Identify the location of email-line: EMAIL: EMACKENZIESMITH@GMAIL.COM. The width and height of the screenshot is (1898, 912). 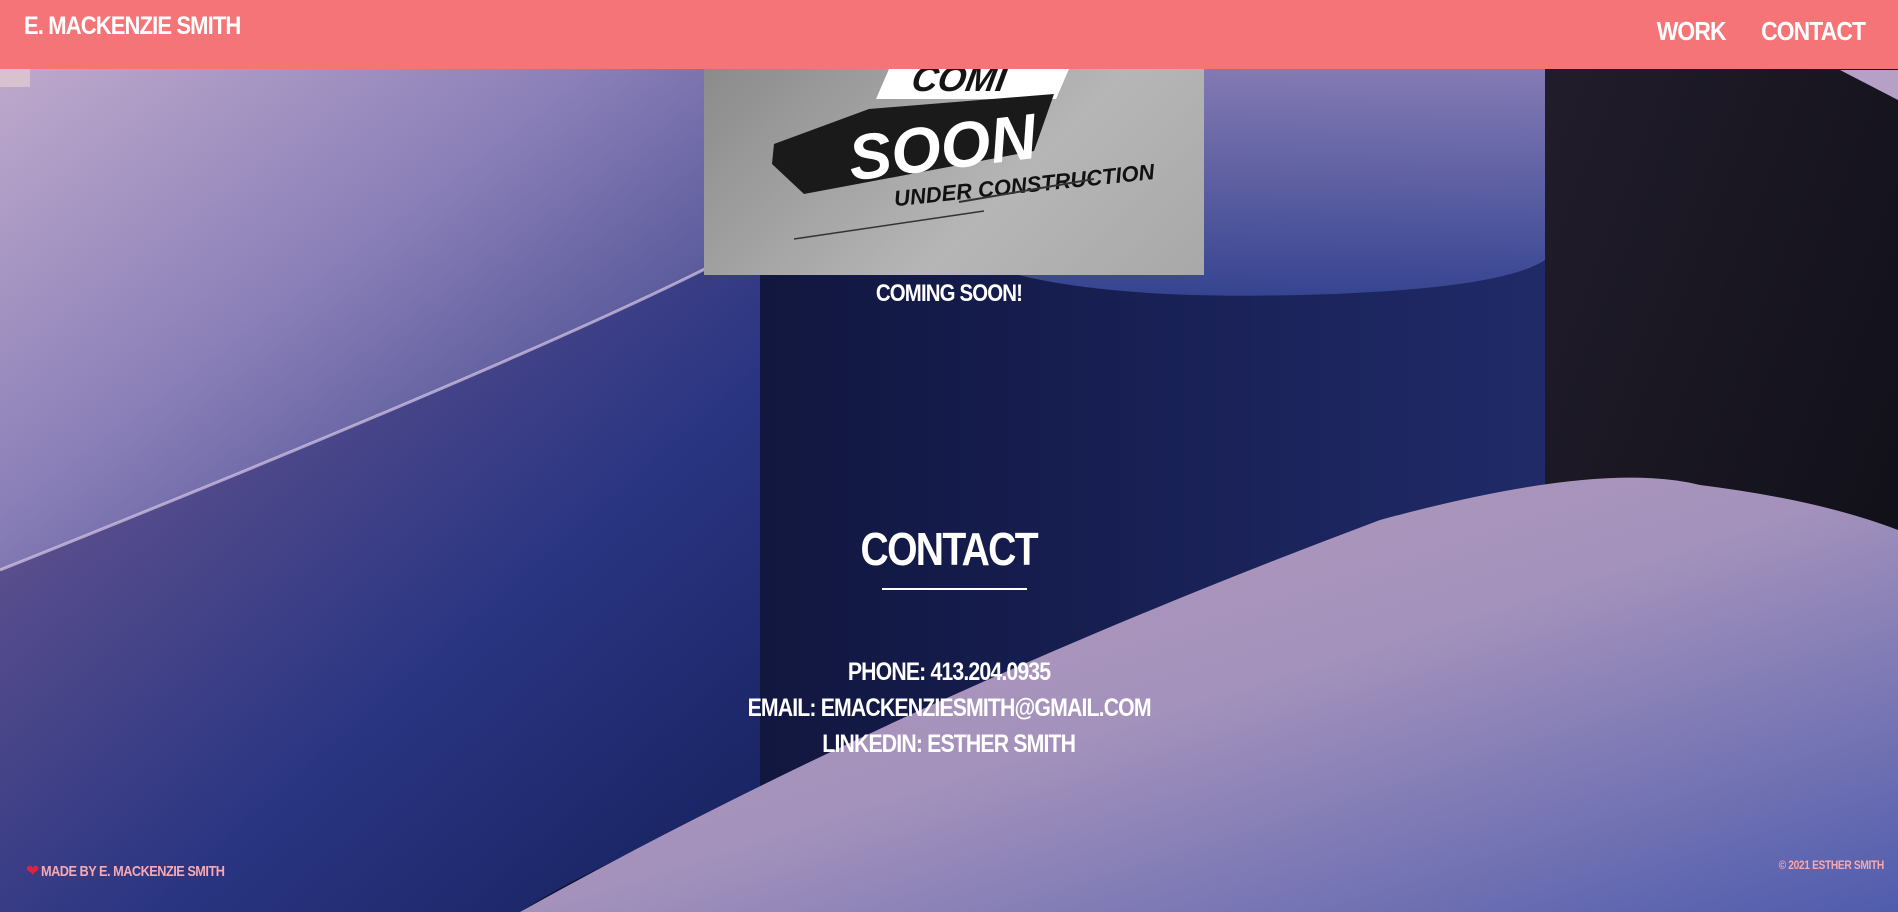
(949, 708).